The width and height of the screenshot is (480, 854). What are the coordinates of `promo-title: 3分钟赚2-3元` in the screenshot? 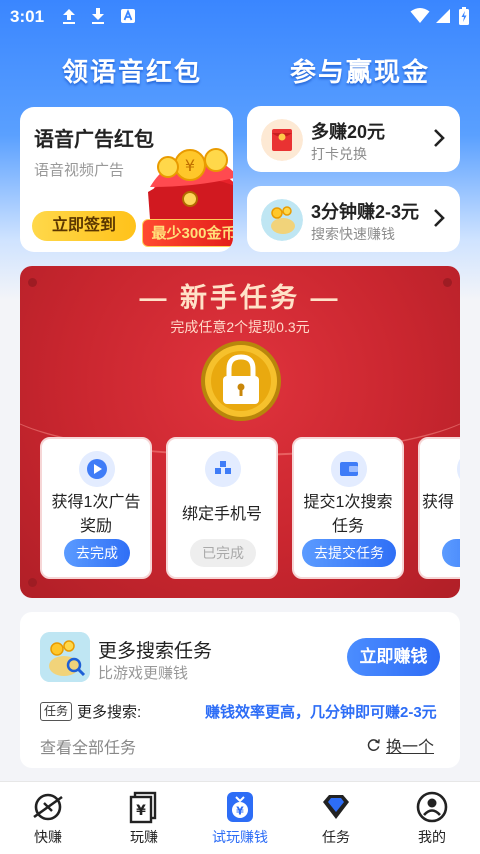 It's located at (365, 212).